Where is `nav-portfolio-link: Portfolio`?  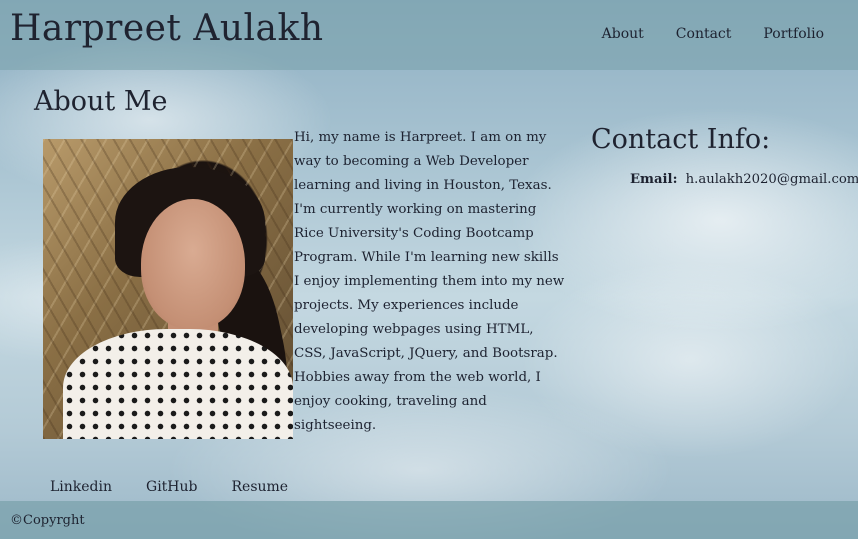
nav-portfolio-link: Portfolio is located at coordinates (793, 34).